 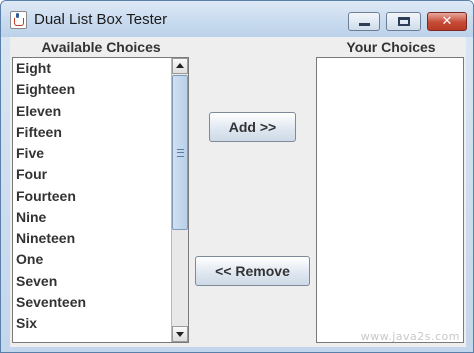 I want to click on close-icon: ✕, so click(x=447, y=21).